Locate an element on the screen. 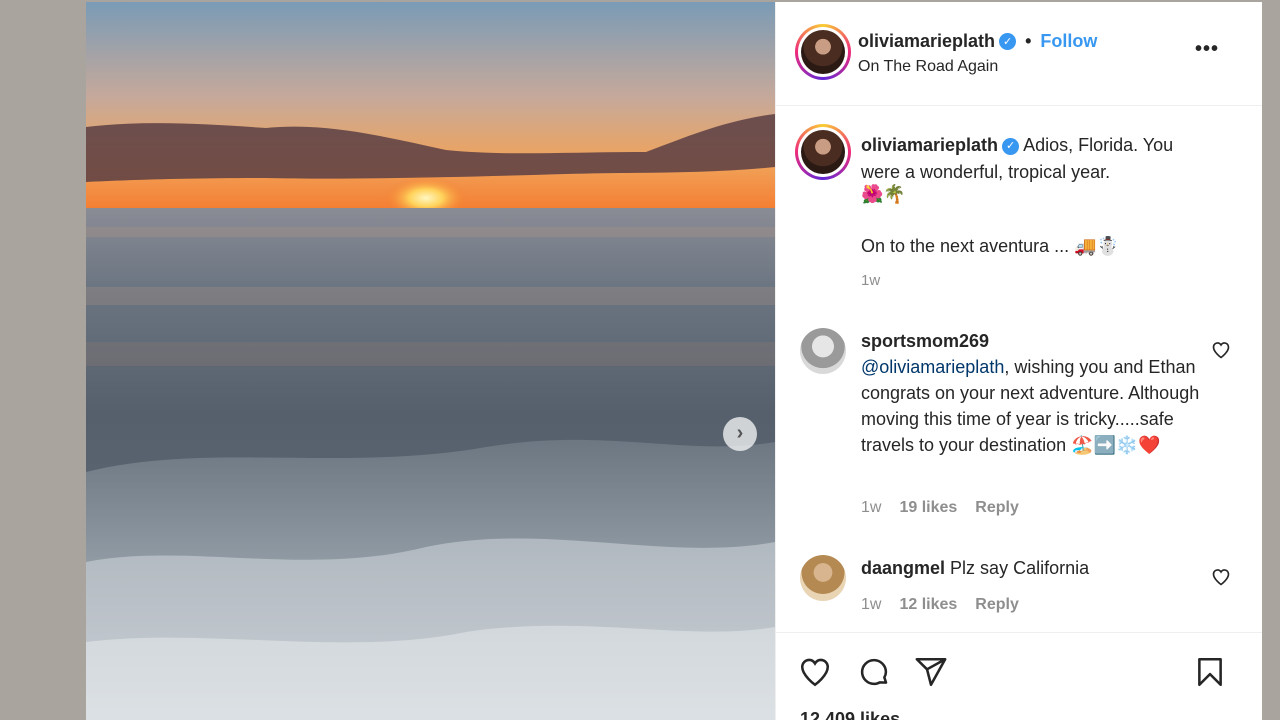 The height and width of the screenshot is (720, 1280). caption-line2: On to the next aventura ... 🚚☃️ is located at coordinates (990, 246).